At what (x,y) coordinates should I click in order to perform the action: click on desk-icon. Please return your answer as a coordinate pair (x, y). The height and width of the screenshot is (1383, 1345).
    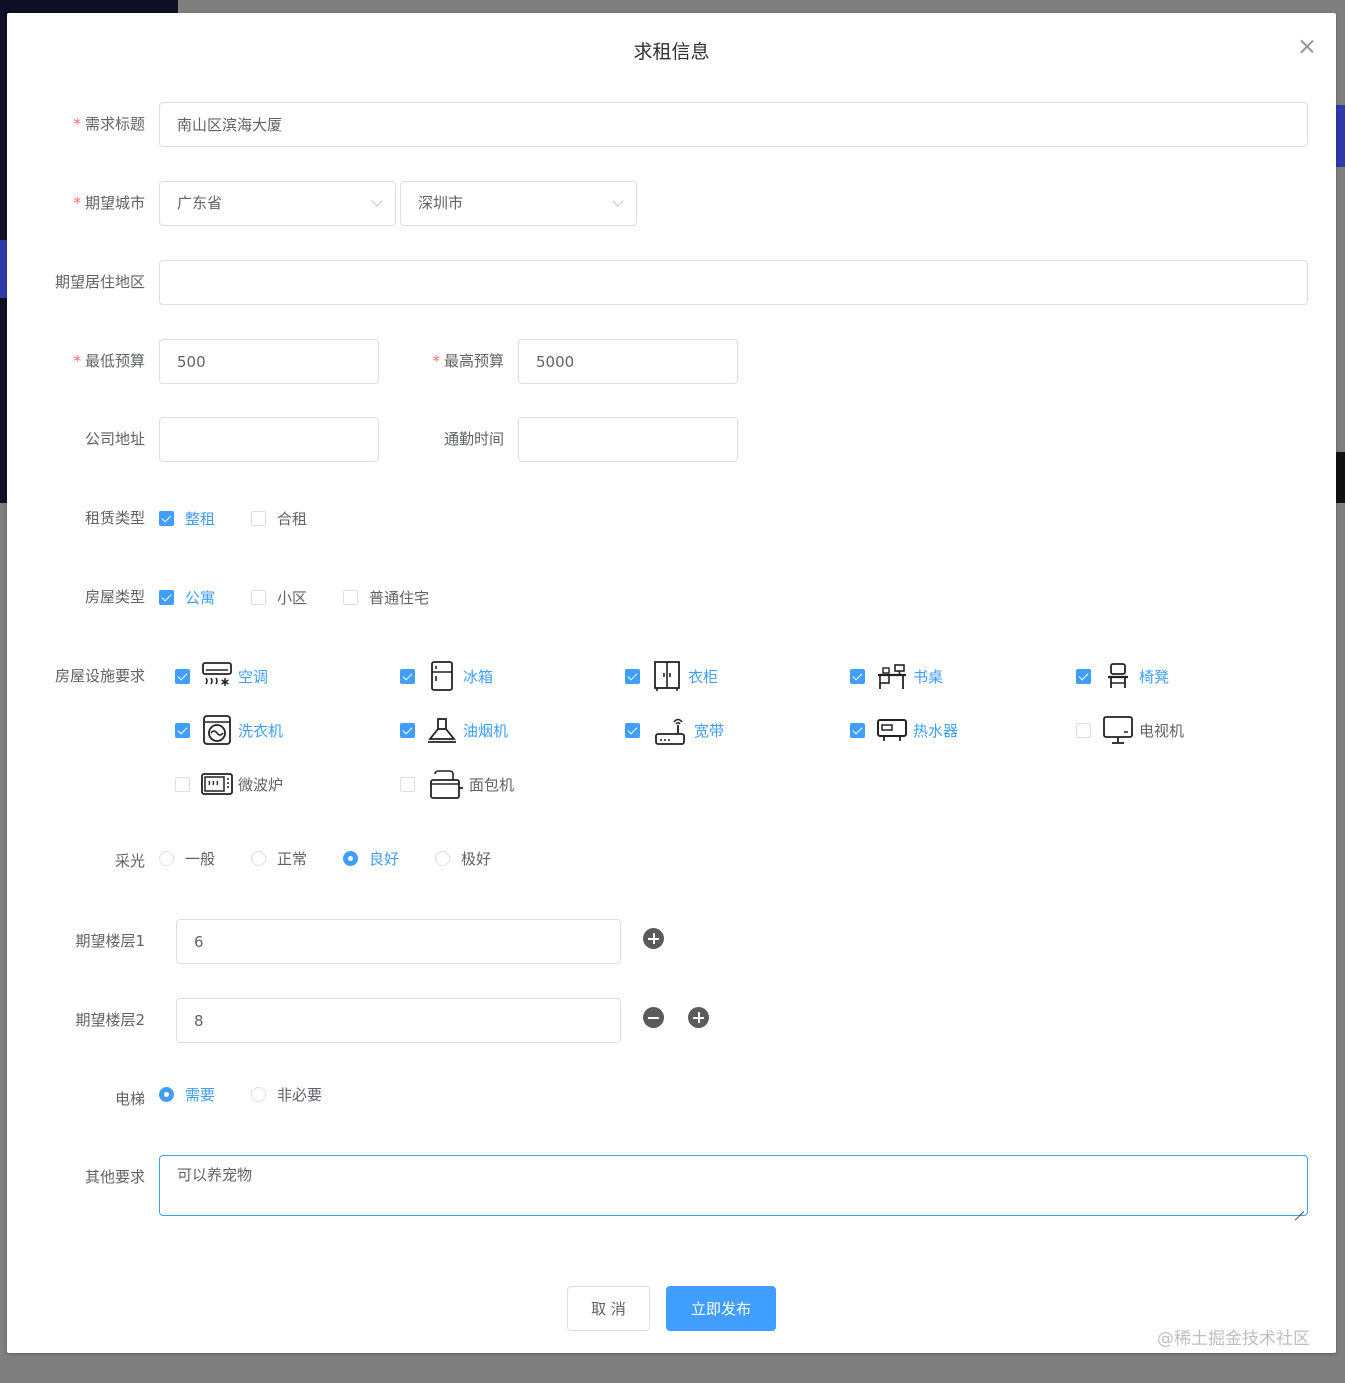
    Looking at the image, I should click on (892, 676).